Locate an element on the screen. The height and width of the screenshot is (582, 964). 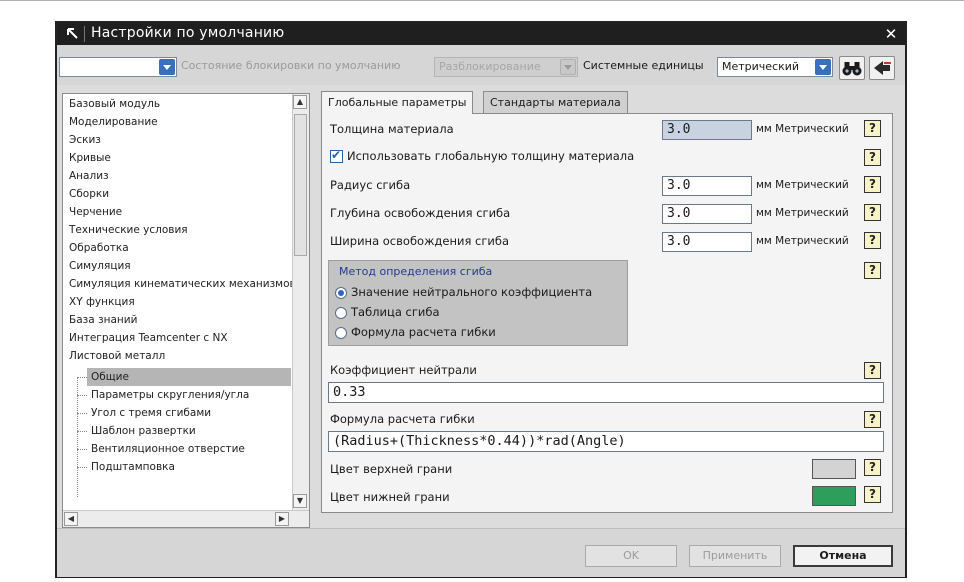
radio-bend-table-label: Таблица сгиба is located at coordinates (395, 312).